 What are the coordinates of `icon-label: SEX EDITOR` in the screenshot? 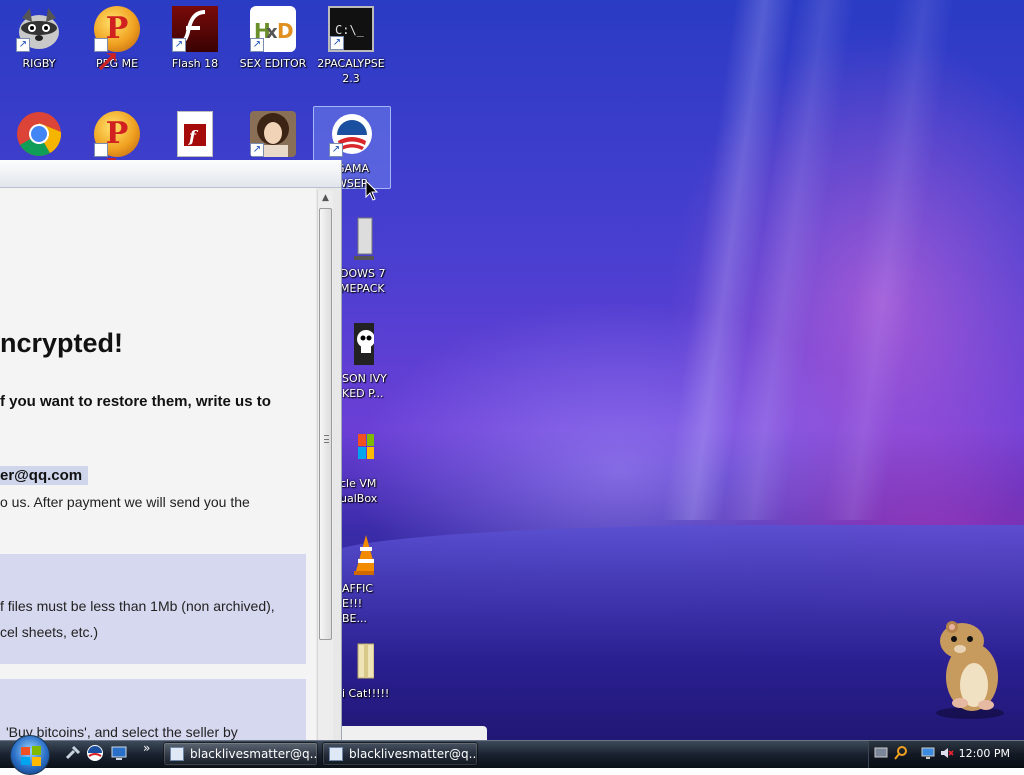 It's located at (273, 63).